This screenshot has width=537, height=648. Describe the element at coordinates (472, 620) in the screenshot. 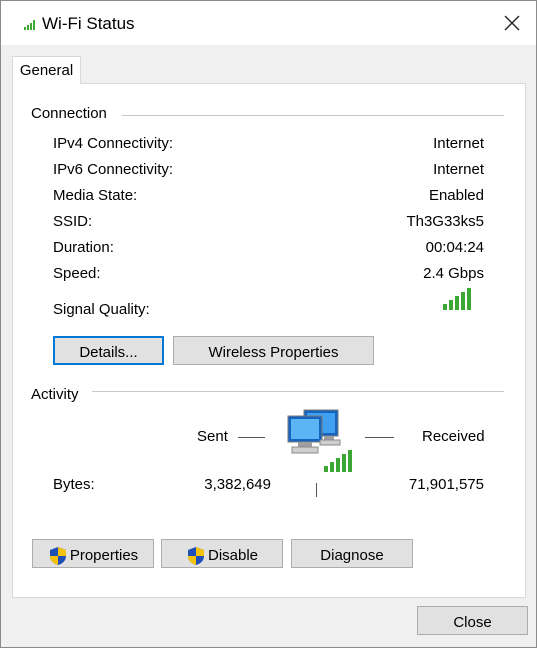

I see `close-button: Close` at that location.